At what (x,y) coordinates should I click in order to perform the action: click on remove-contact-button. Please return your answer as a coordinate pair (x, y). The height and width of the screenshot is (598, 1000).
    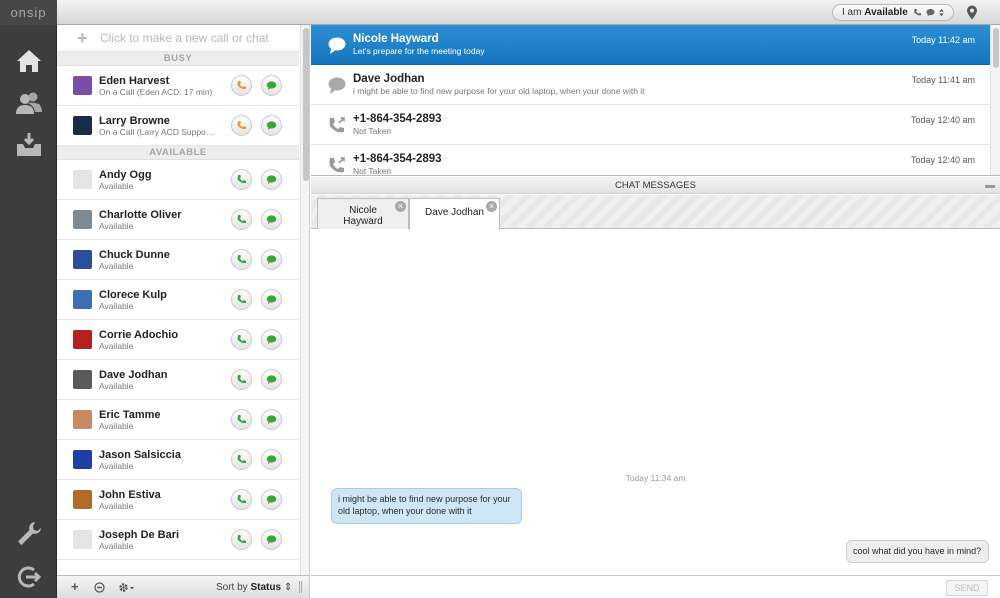
    Looking at the image, I should click on (99, 587).